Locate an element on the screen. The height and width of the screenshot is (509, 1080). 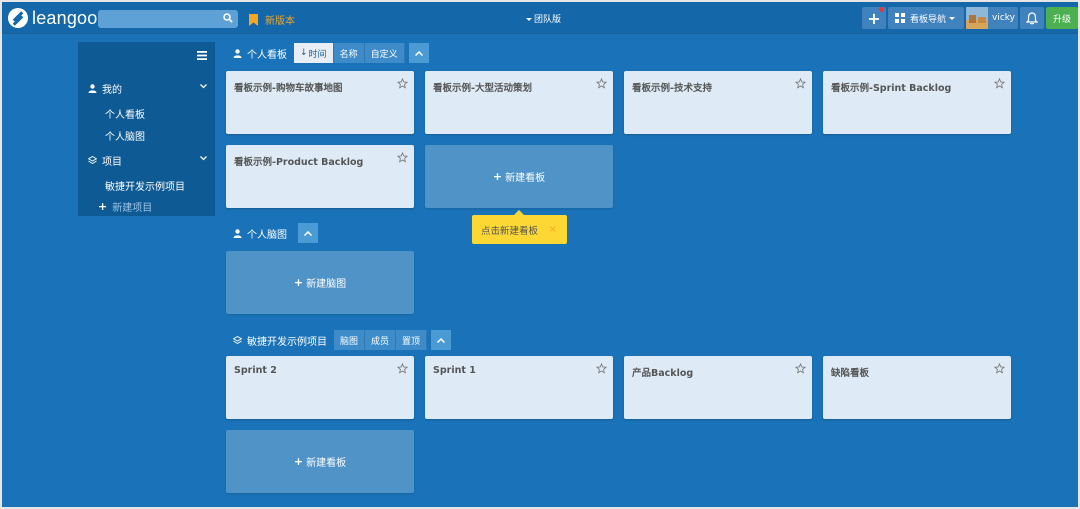
search-input is located at coordinates (156, 19).